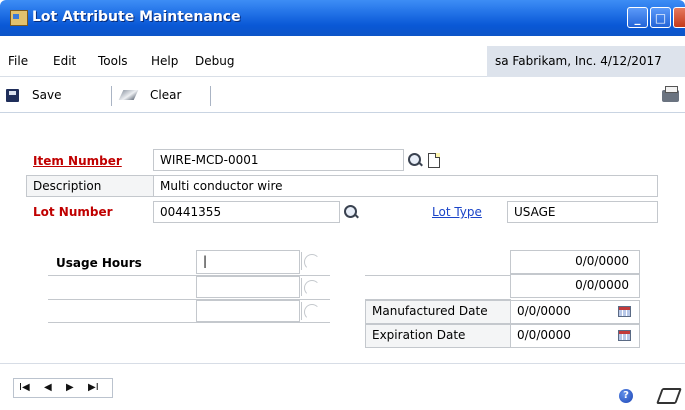  Describe the element at coordinates (19, 18) in the screenshot. I see `app-icon` at that location.